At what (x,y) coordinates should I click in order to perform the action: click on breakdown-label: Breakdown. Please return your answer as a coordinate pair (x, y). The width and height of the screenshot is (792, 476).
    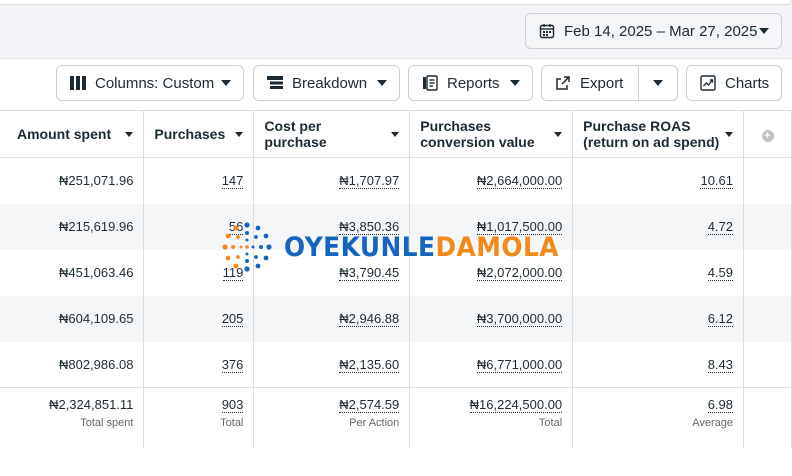
    Looking at the image, I should click on (330, 83).